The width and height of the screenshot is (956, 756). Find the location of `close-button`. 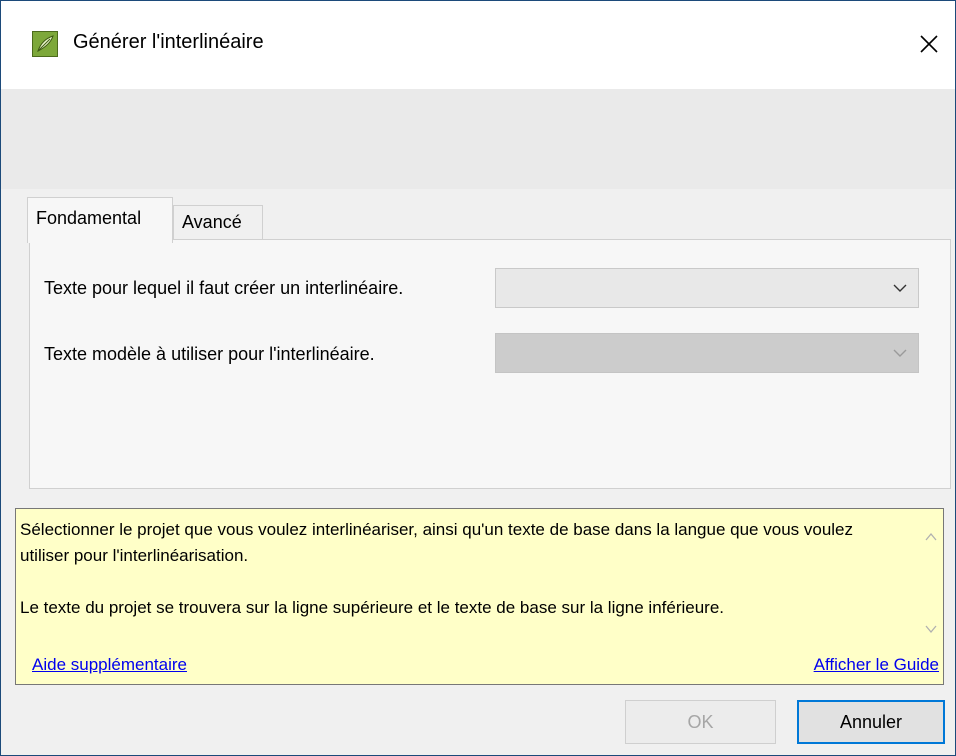

close-button is located at coordinates (929, 44).